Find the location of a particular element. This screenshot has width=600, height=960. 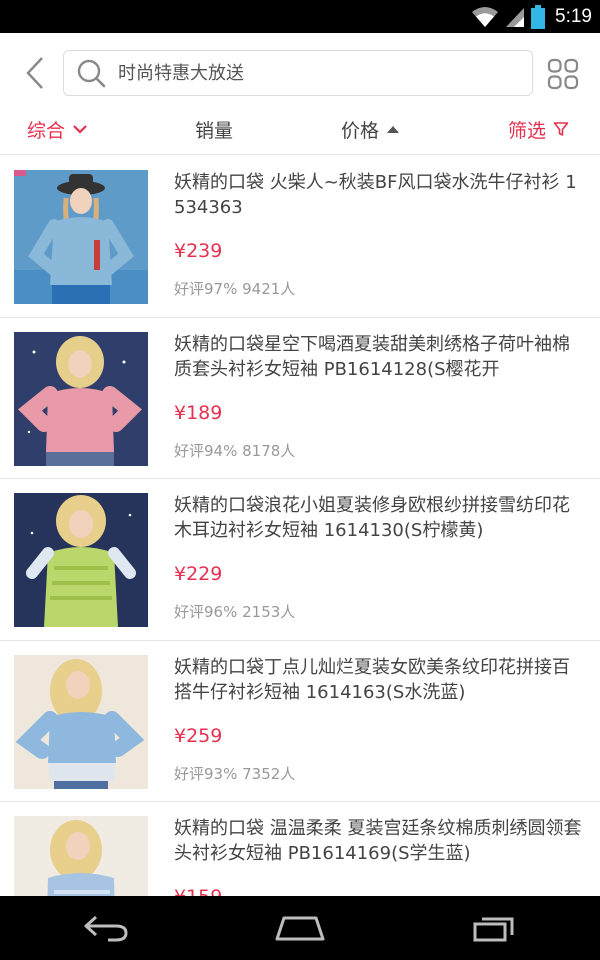

search-box is located at coordinates (298, 73).